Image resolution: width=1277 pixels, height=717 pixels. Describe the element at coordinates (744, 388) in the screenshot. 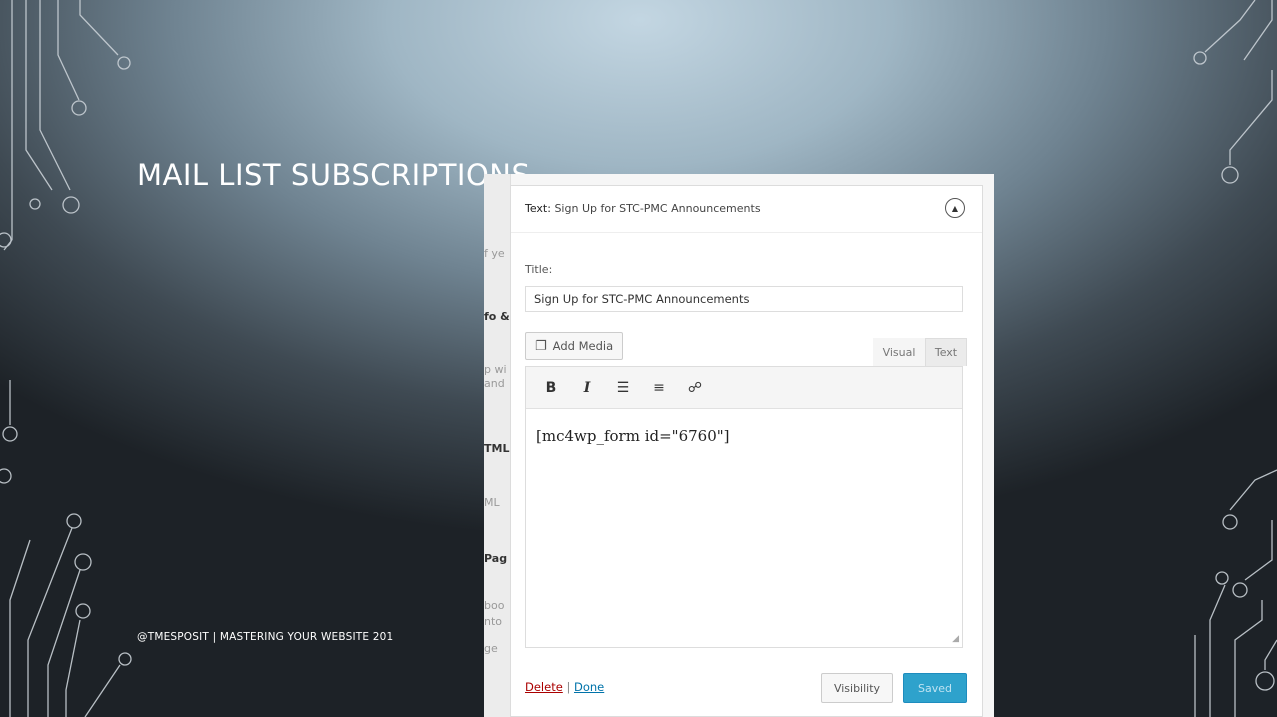

I see `editor-toolbar: B I ☰ ≡ ☍` at that location.